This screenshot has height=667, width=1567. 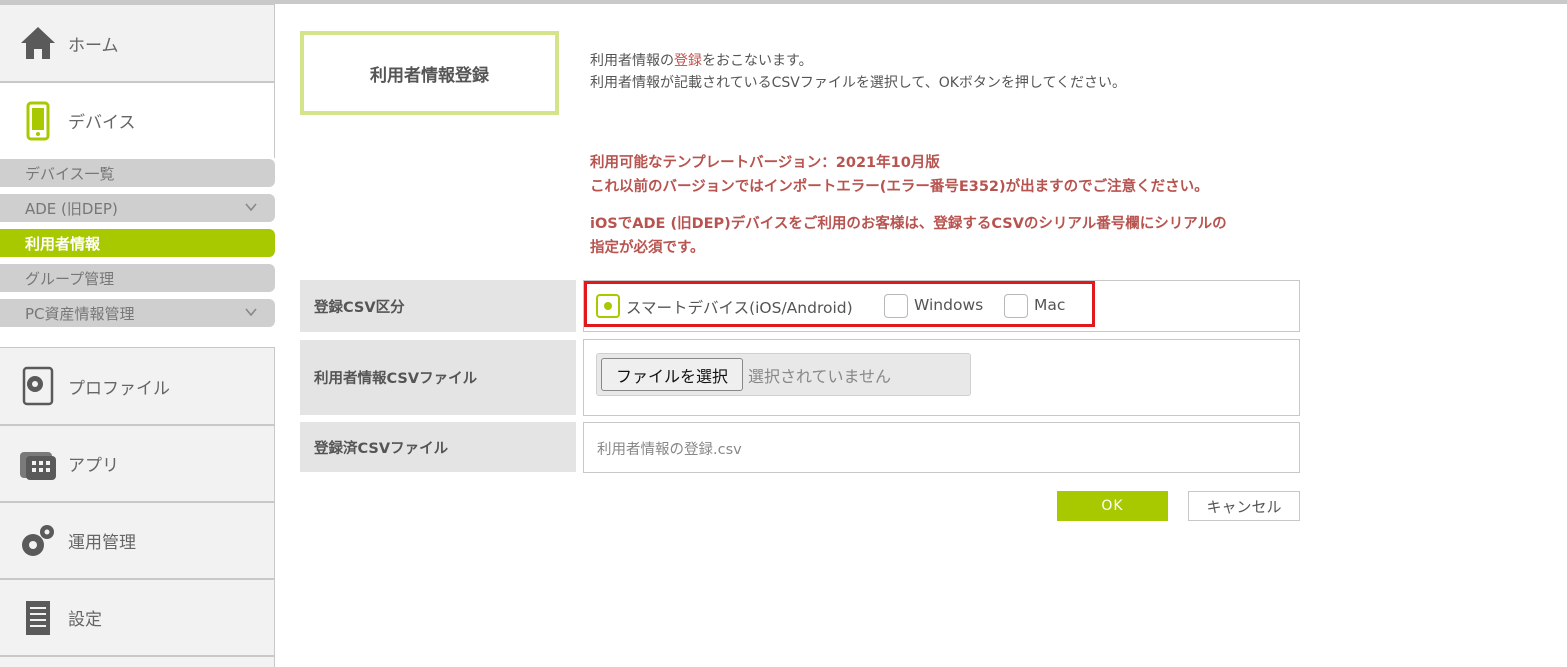 What do you see at coordinates (137, 313) in the screenshot?
I see `sidebar-sub-pc-assets: PC資産情報管理` at bounding box center [137, 313].